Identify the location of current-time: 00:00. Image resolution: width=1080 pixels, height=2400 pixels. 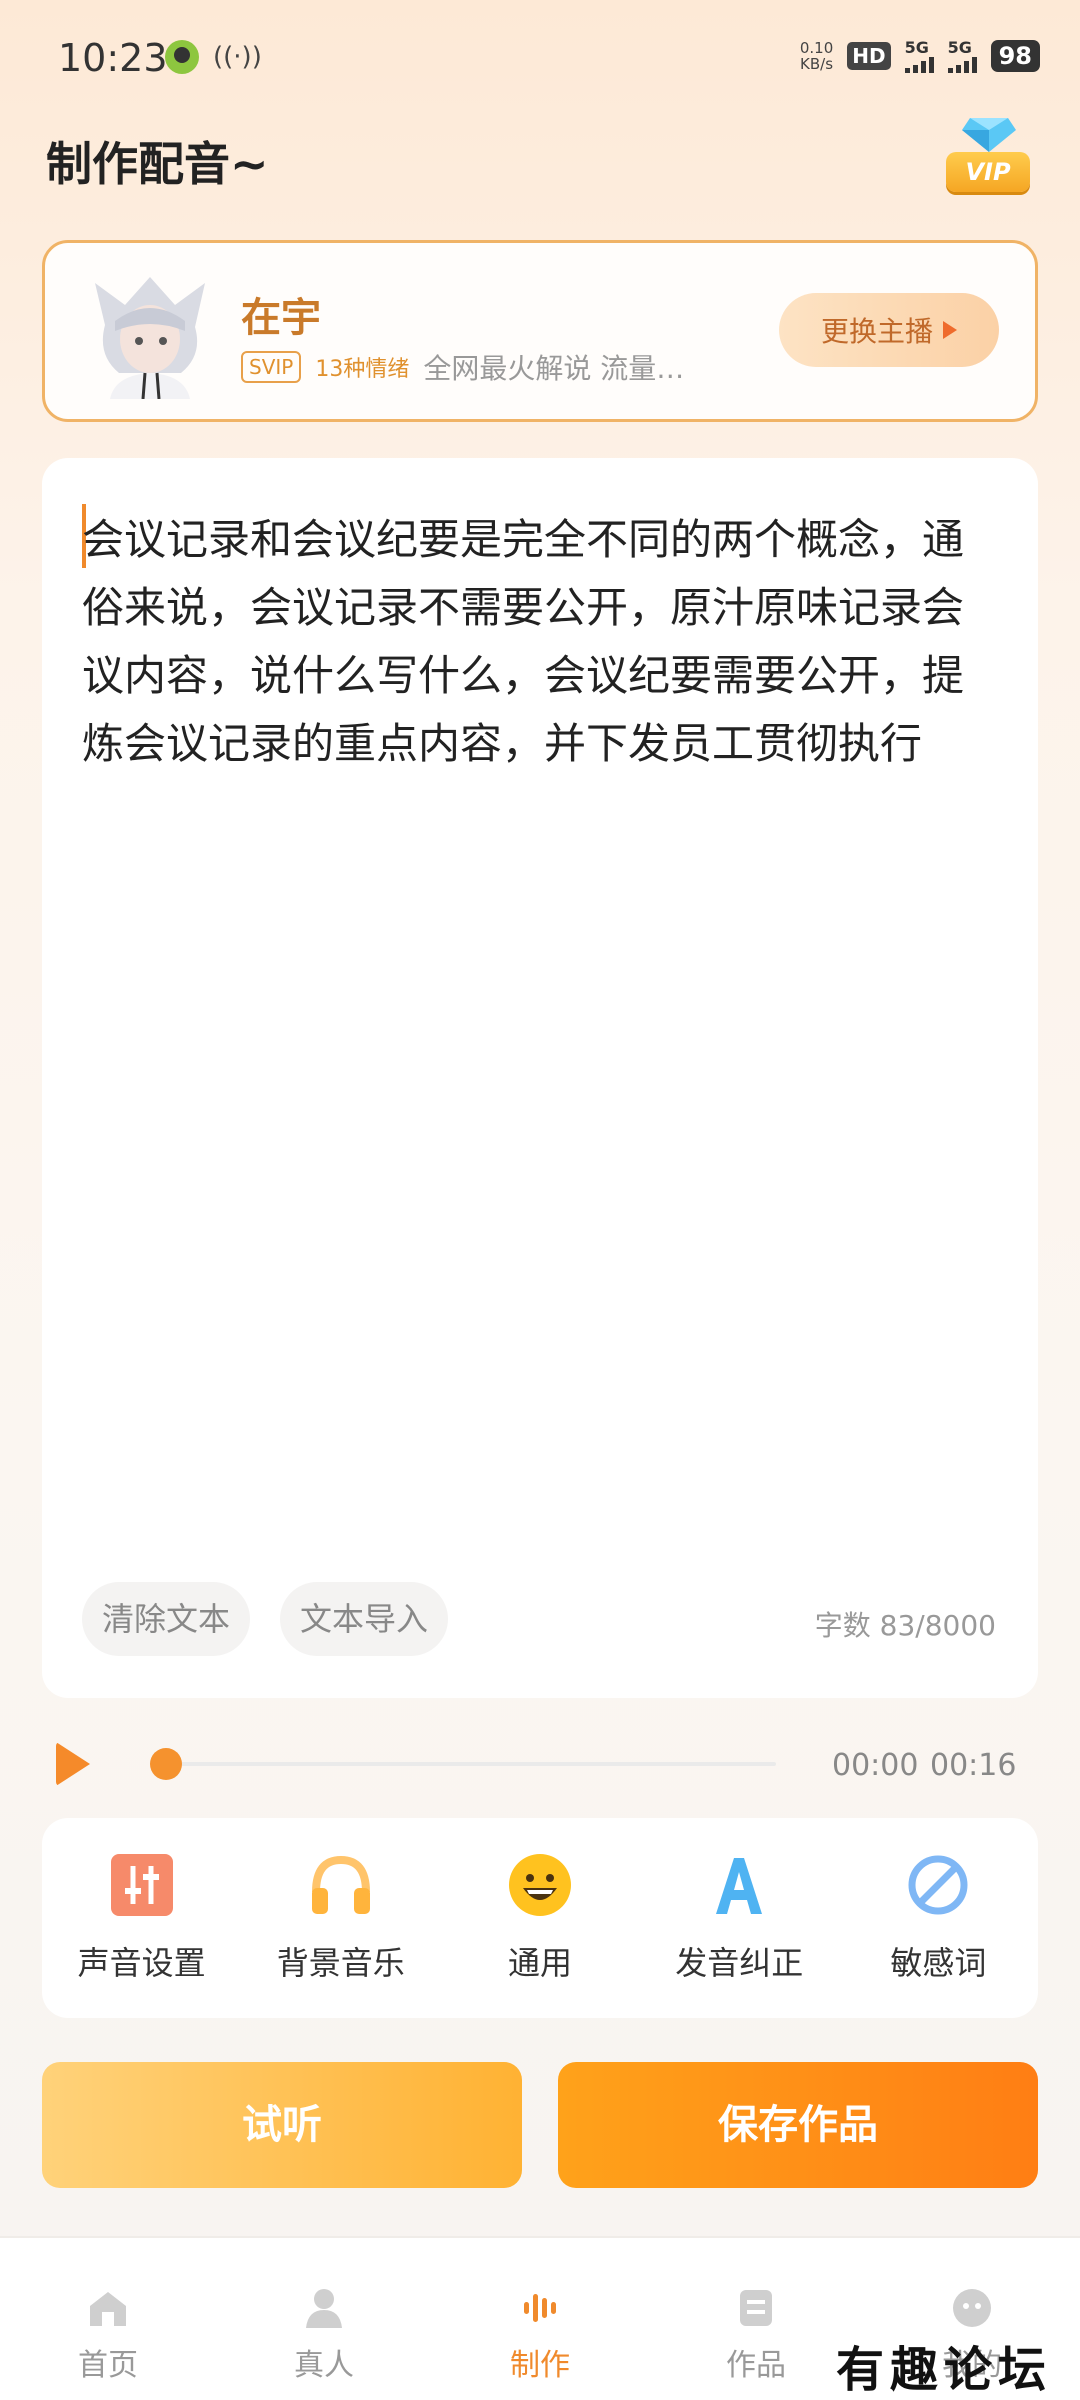
(875, 1765).